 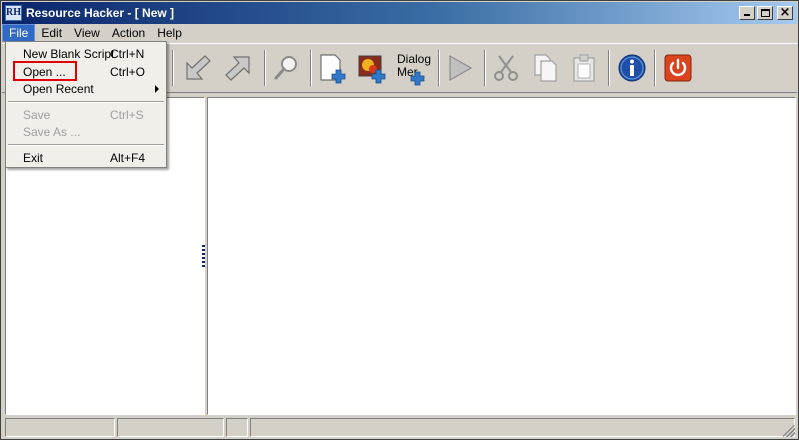 I want to click on minimize-button, so click(x=747, y=13).